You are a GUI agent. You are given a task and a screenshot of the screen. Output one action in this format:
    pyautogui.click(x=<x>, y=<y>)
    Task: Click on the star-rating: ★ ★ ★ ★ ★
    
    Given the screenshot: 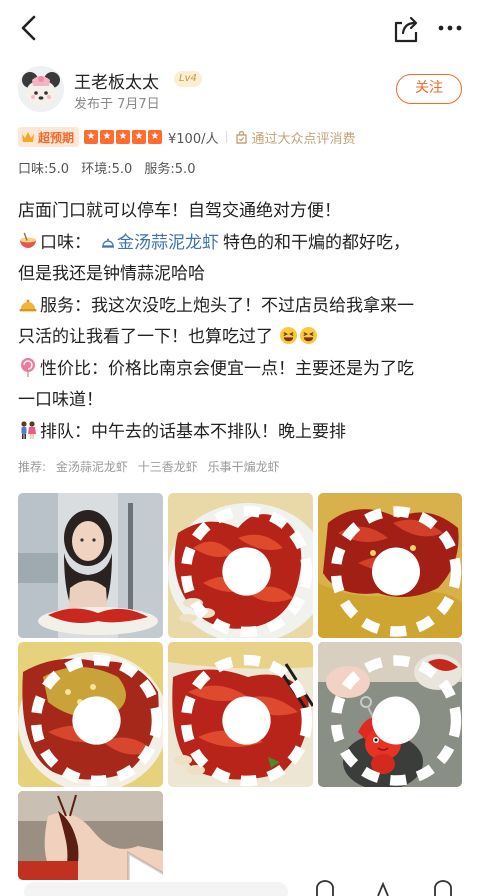 What is the action you would take?
    pyautogui.click(x=124, y=137)
    